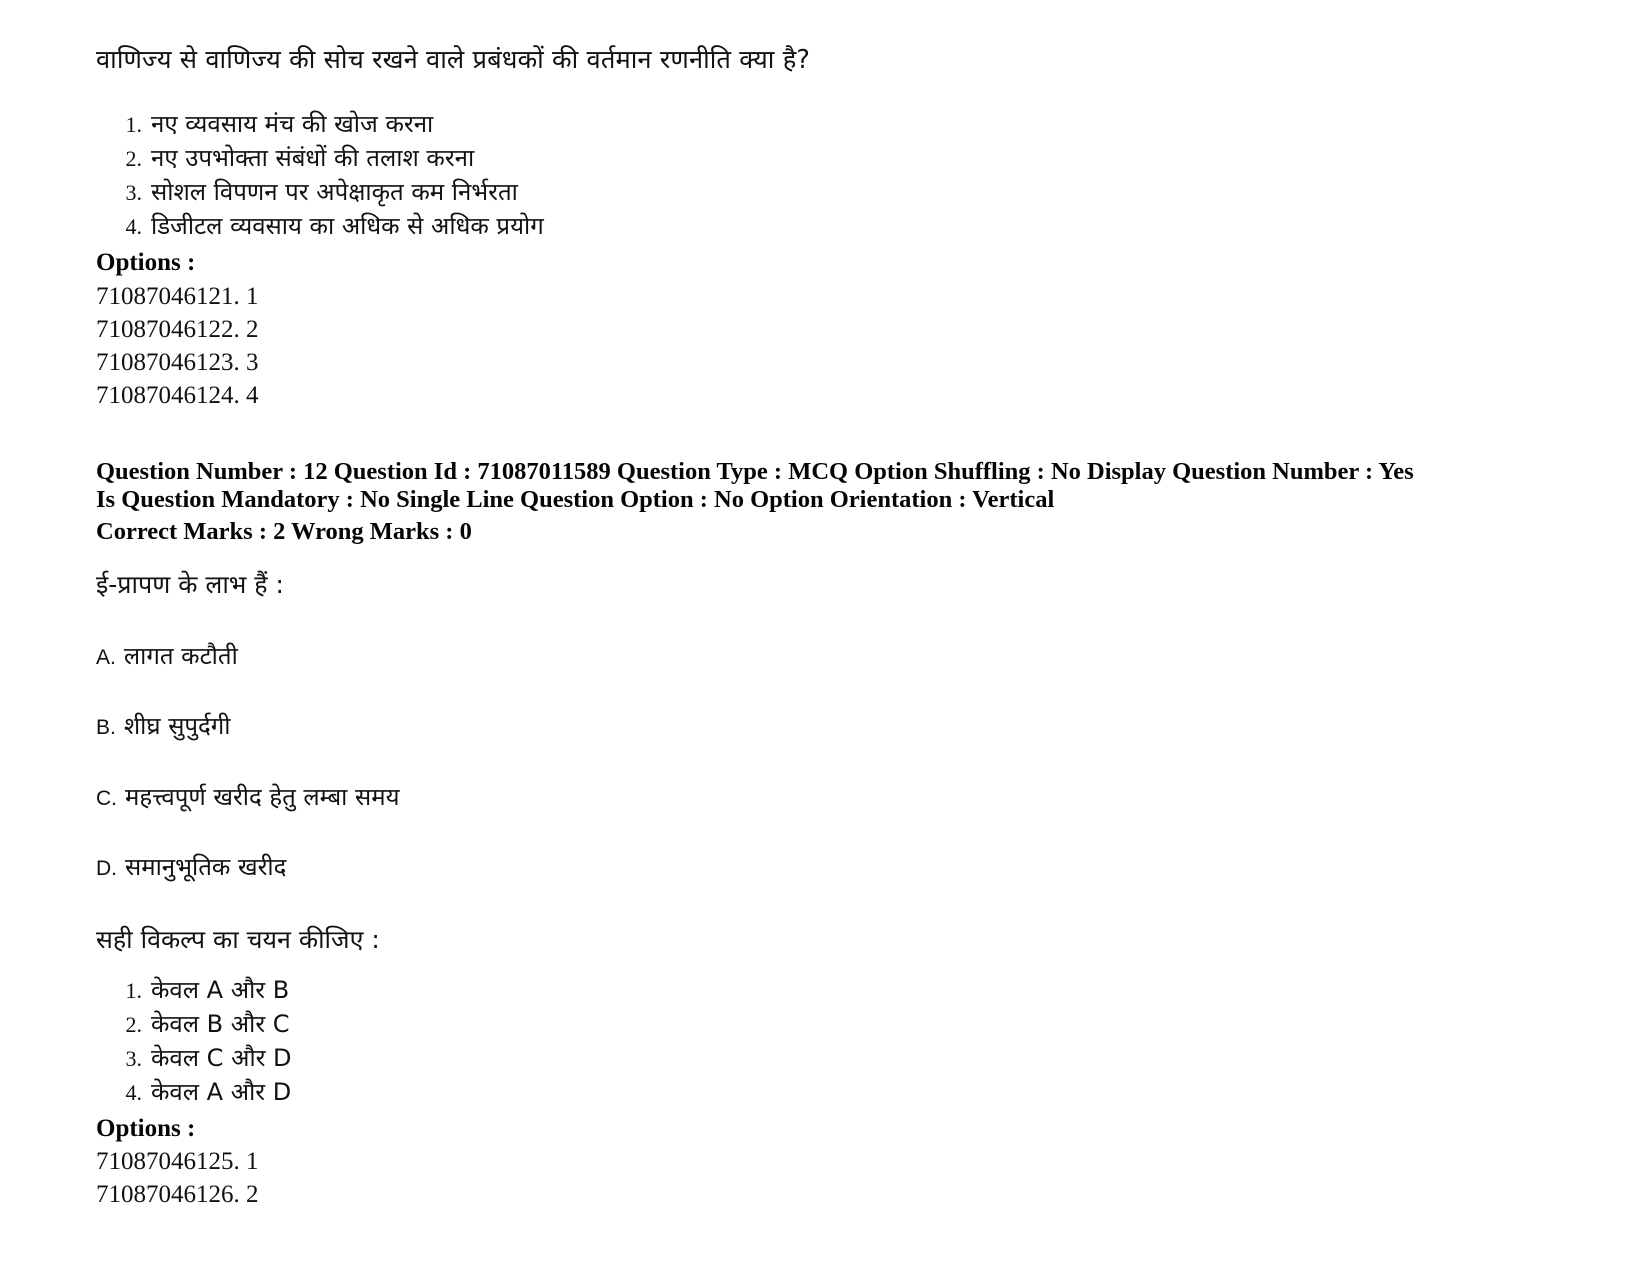  I want to click on choice-text: नए उपभोक्ता संबंधों की तलाश करना, so click(313, 158).